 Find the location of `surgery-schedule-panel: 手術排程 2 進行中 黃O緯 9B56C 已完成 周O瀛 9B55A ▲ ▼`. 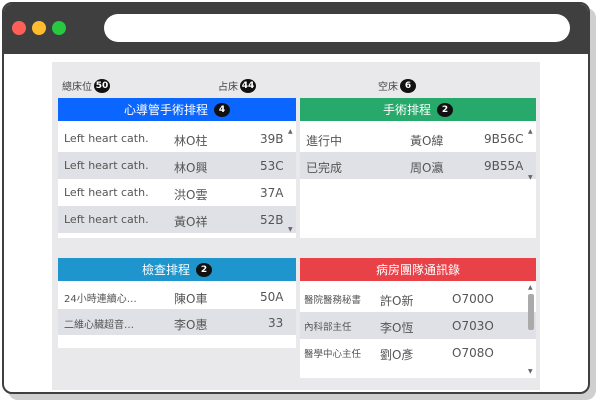

surgery-schedule-panel: 手術排程 2 進行中 黃O緯 9B56C 已完成 周O瀛 9B55A ▲ ▼ is located at coordinates (418, 168).